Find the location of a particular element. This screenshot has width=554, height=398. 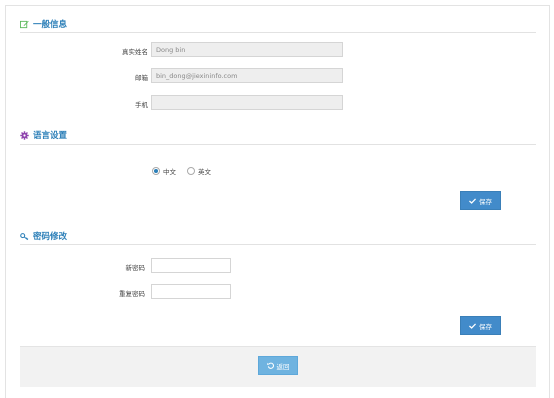

realname-label: 真实姓名 is located at coordinates (135, 52).